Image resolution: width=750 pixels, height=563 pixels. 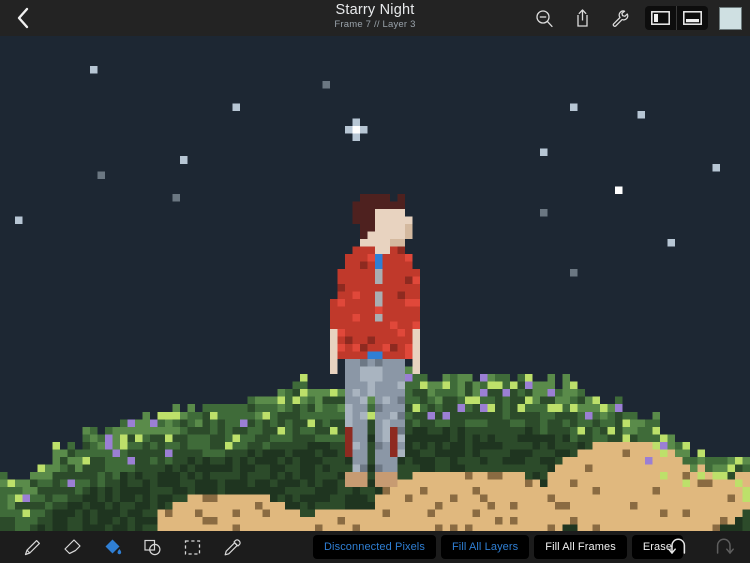 I want to click on eyedropper-tool, so click(x=232, y=547).